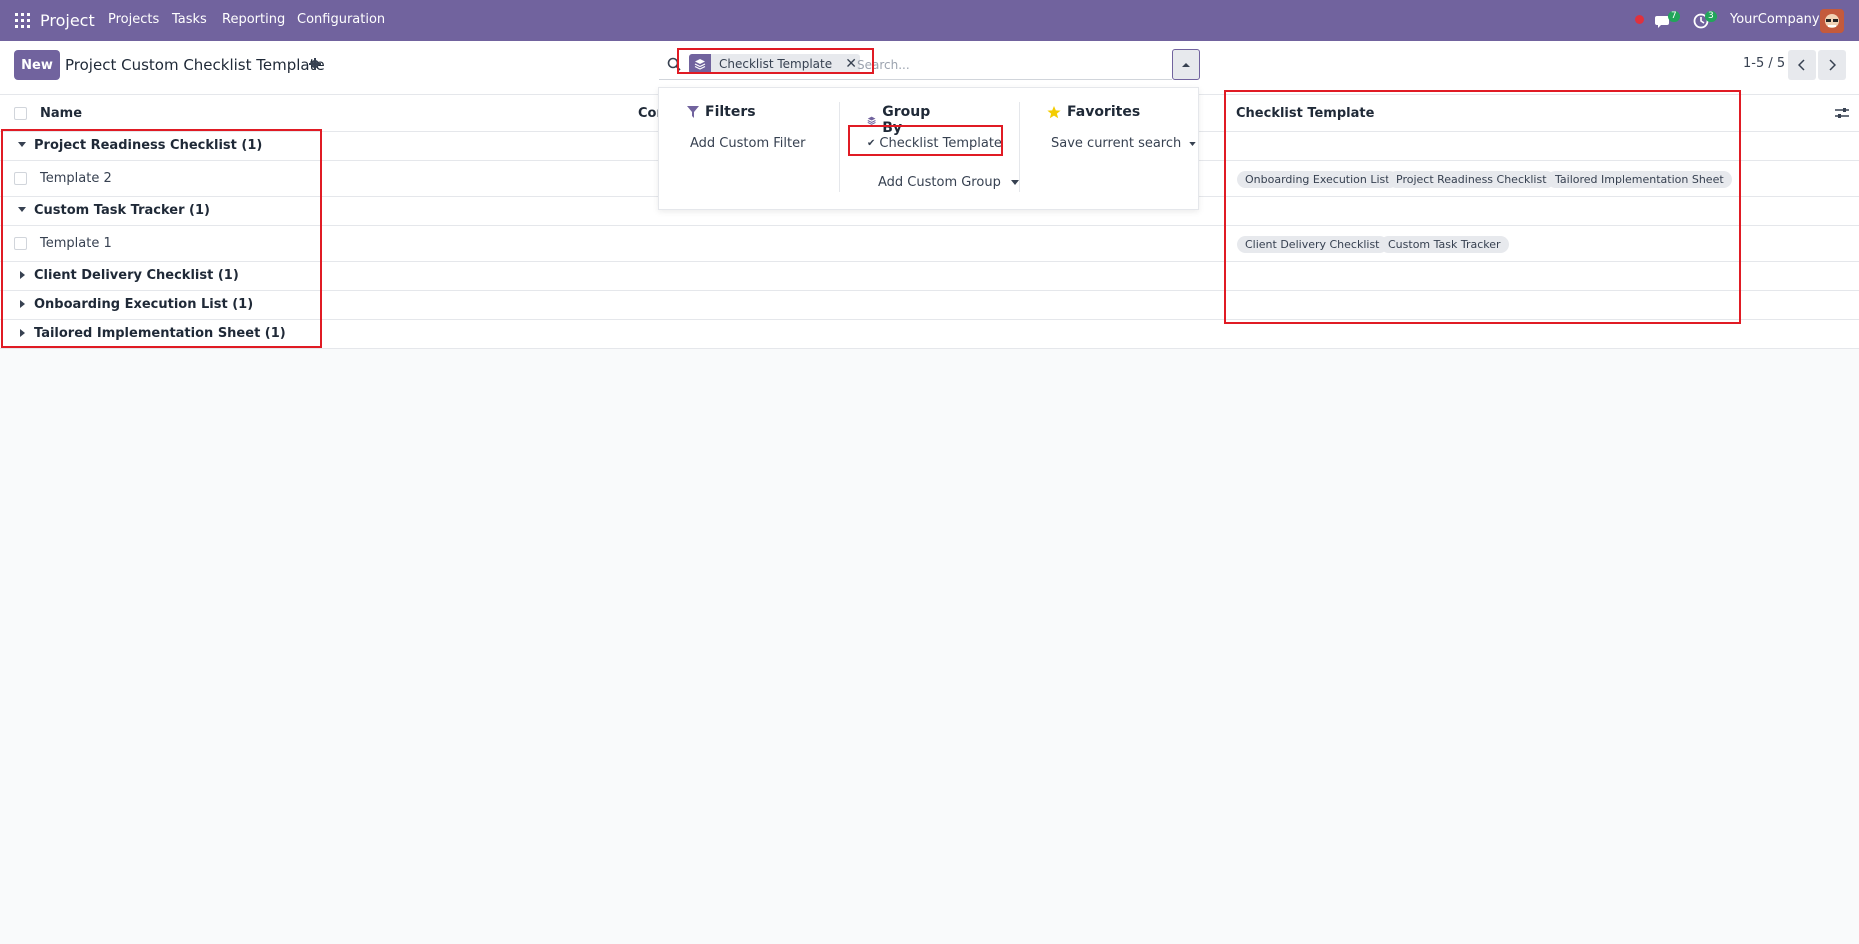 This screenshot has width=1859, height=944. I want to click on group-label: Custom Task Tracker (1), so click(122, 210).